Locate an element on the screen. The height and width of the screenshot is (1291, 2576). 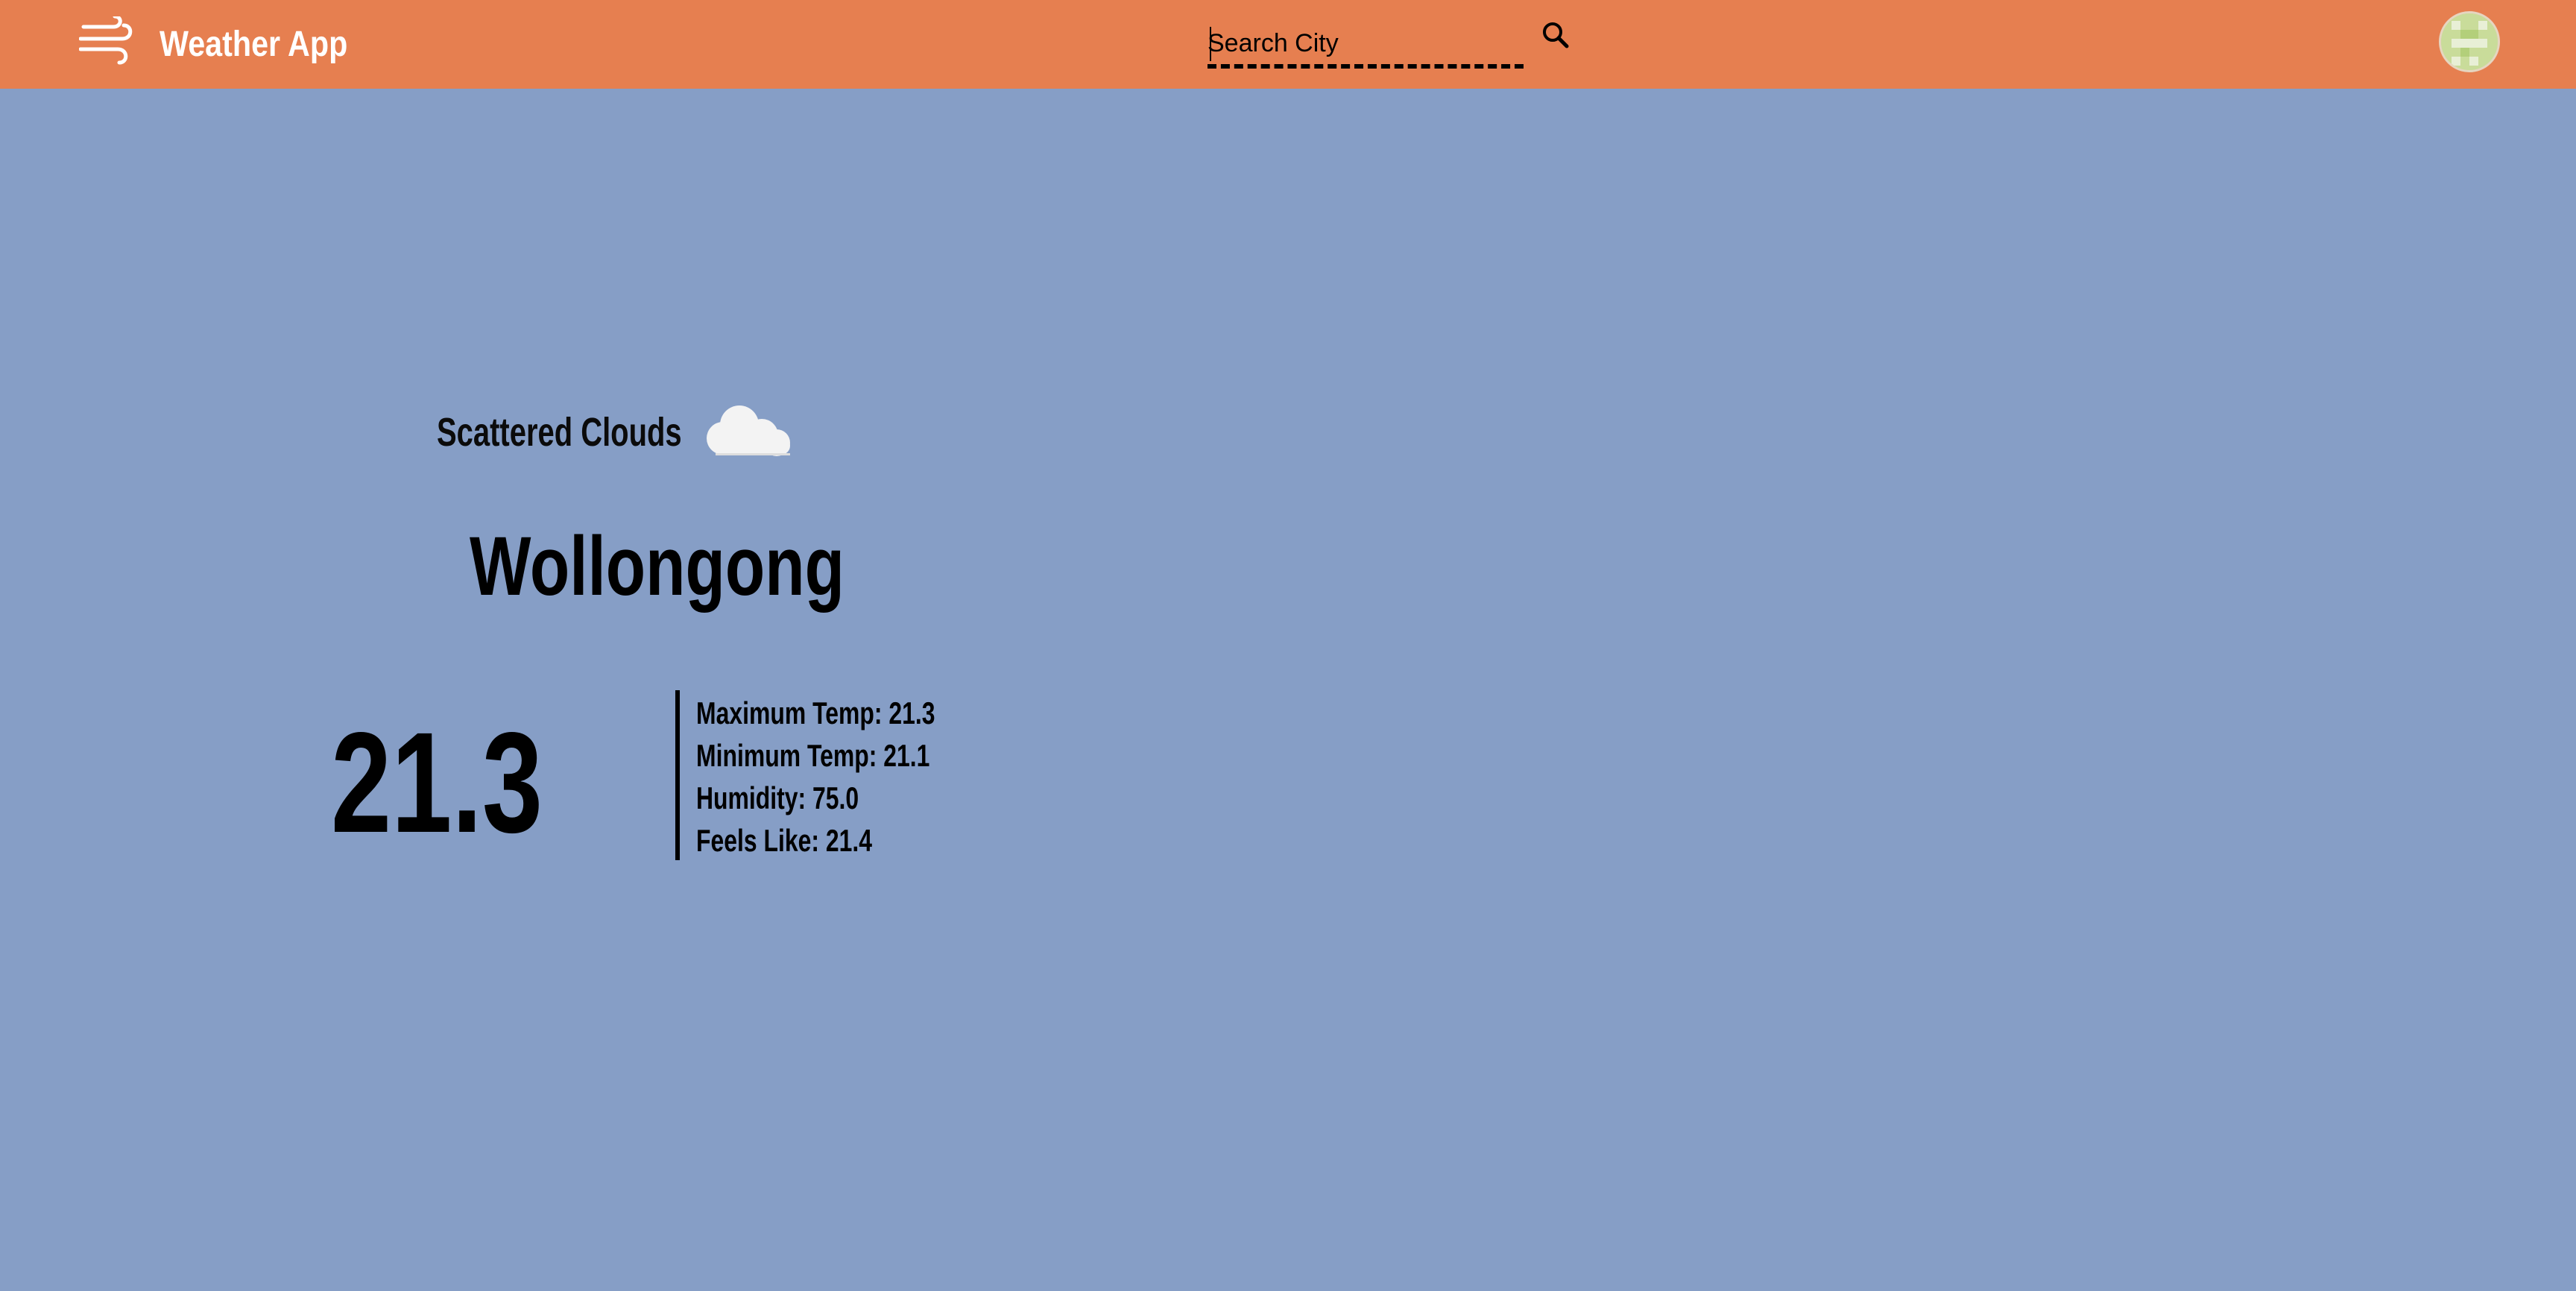
app-title: Weather App is located at coordinates (254, 44).